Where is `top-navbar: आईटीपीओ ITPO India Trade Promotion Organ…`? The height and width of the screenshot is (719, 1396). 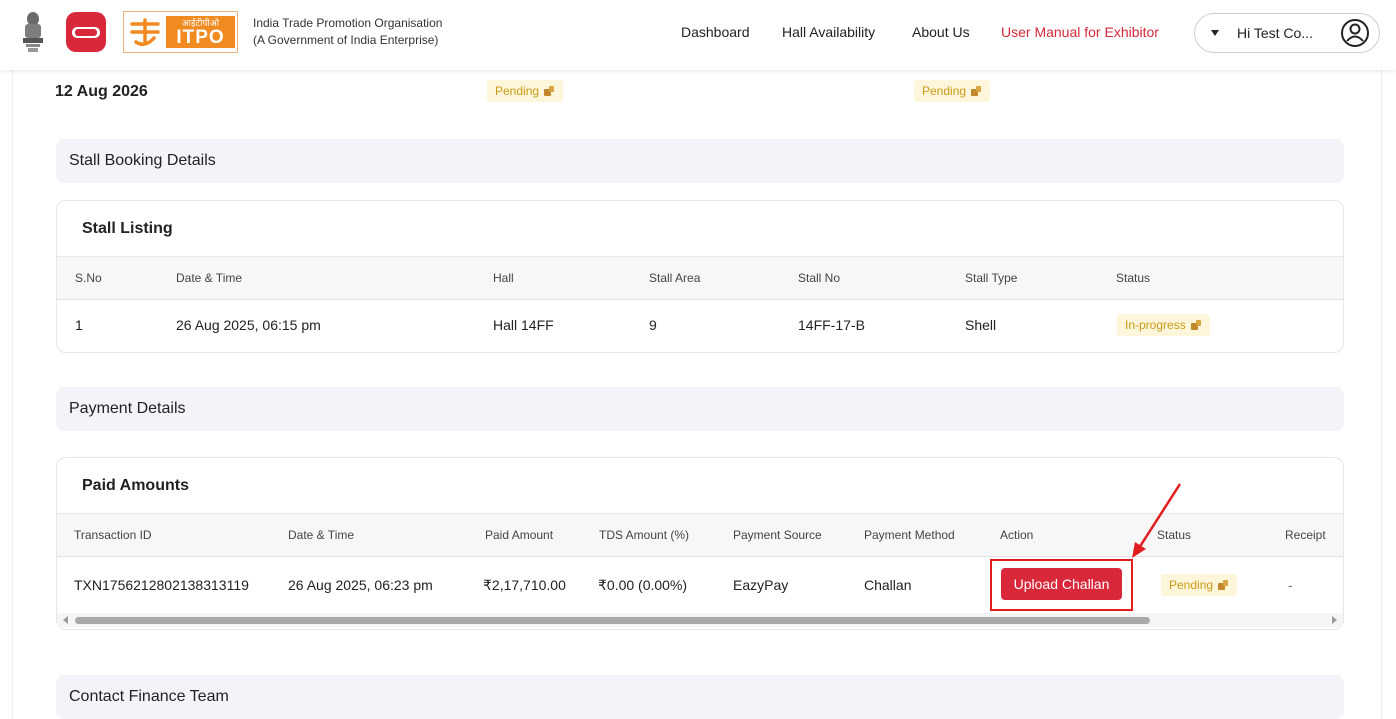
top-navbar: आईटीपीओ ITPO India Trade Promotion Organ… is located at coordinates (698, 35).